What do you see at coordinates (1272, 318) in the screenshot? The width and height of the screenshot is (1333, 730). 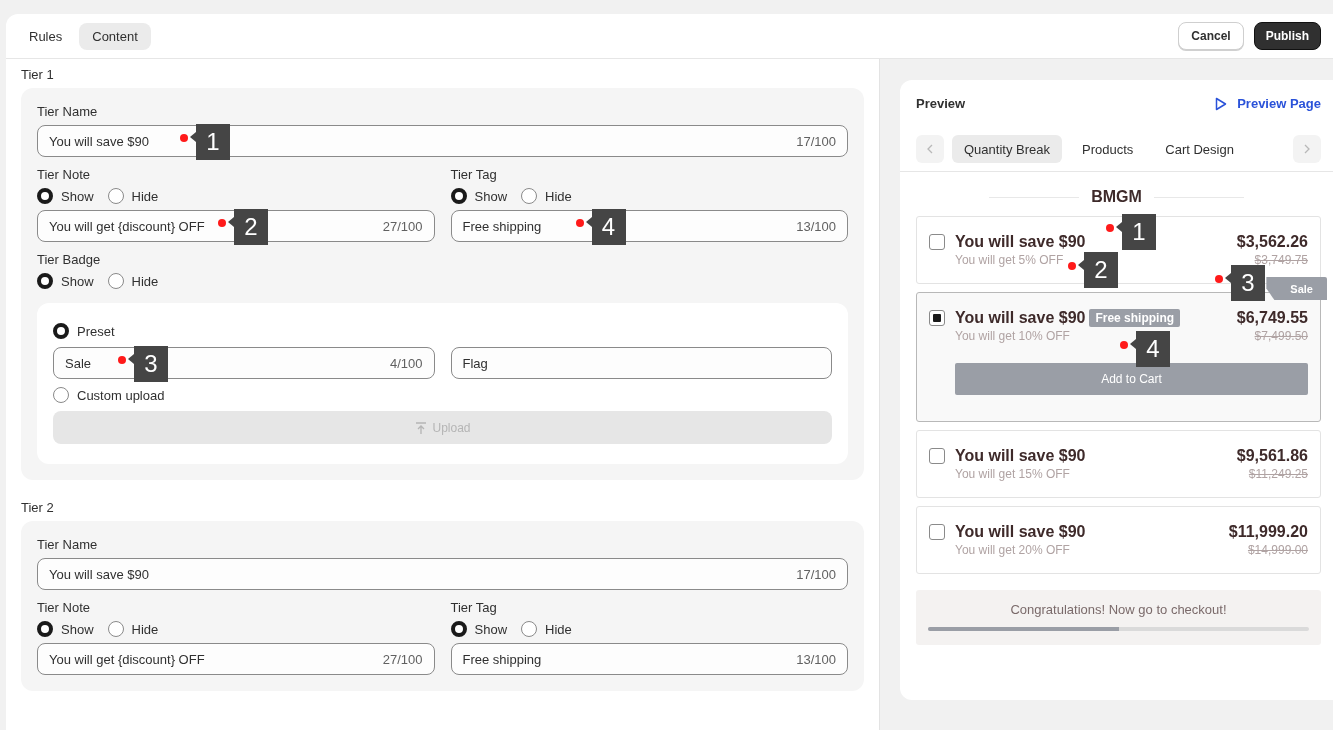 I see `offer-price: $6,749.55` at bounding box center [1272, 318].